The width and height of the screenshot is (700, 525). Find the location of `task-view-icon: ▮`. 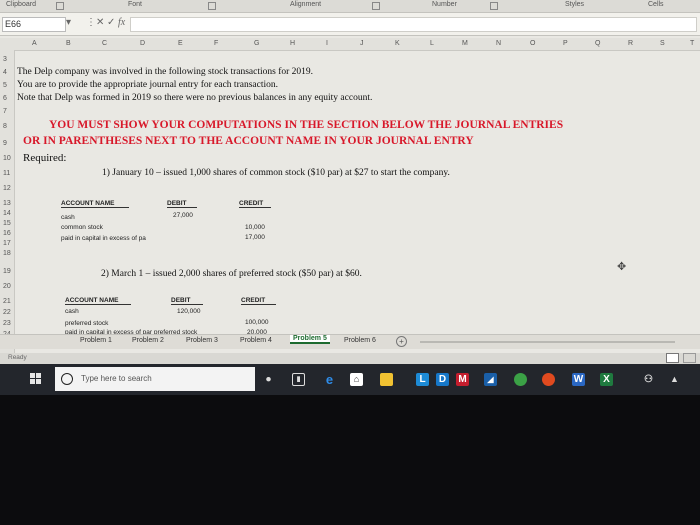

task-view-icon: ▮ is located at coordinates (298, 379).